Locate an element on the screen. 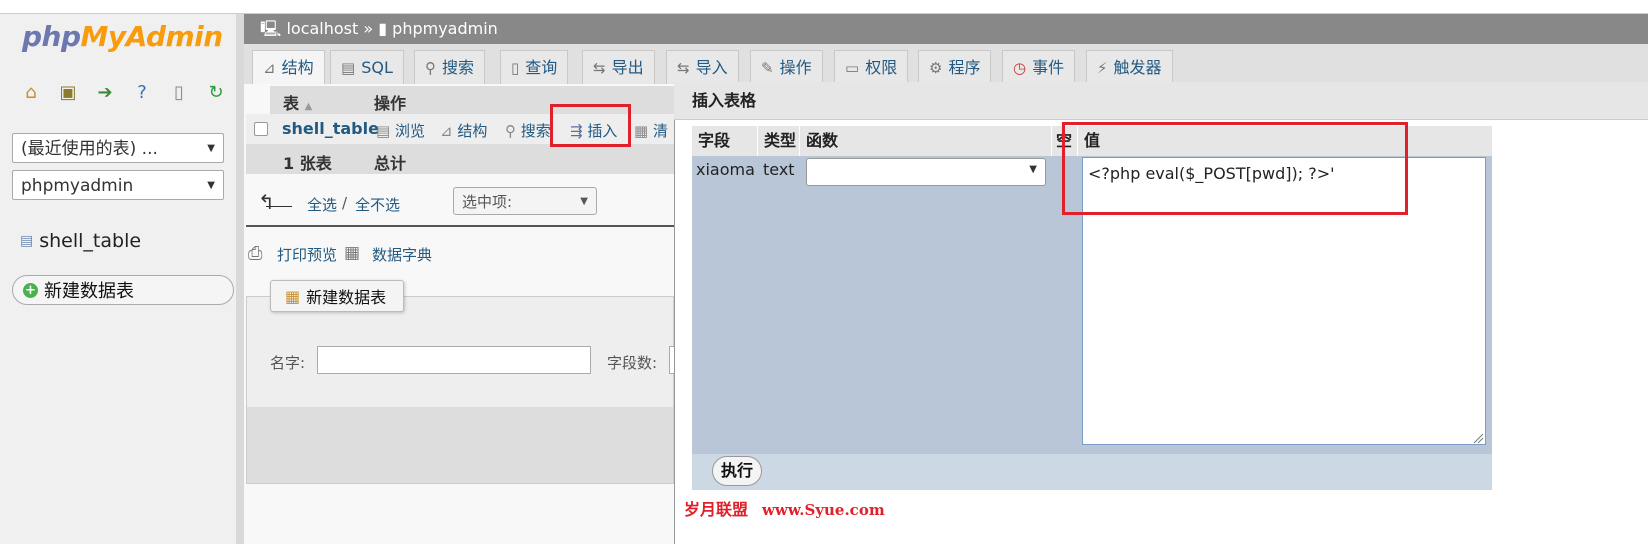 This screenshot has height=544, width=1648. tab-label: SQL is located at coordinates (377, 67).